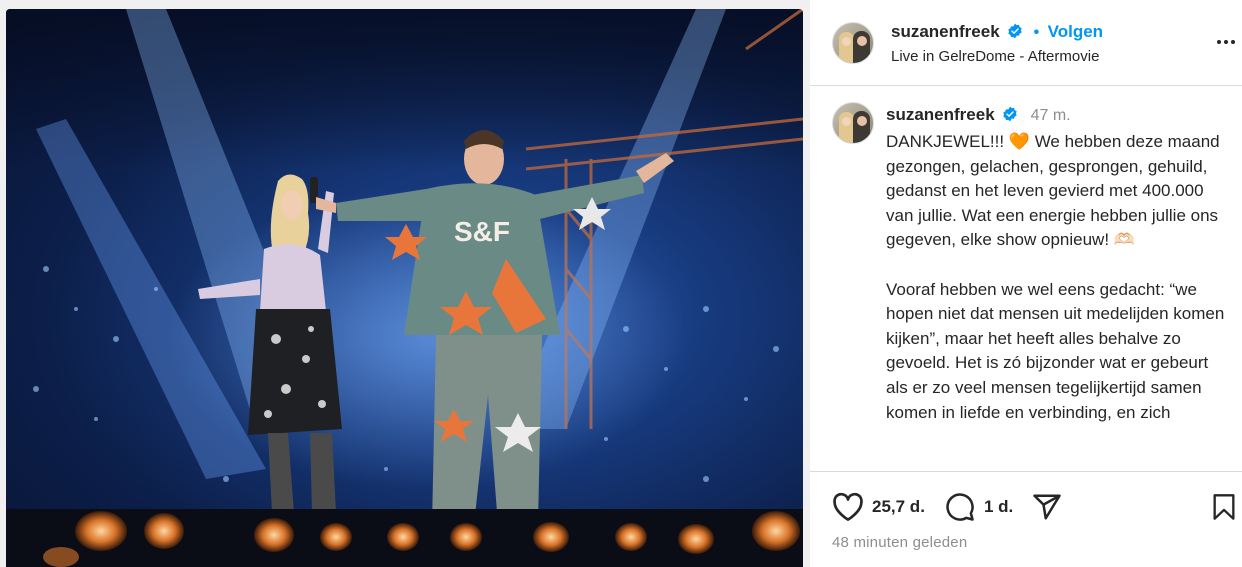 This screenshot has height=567, width=1242. I want to click on heart-icon, so click(848, 506).